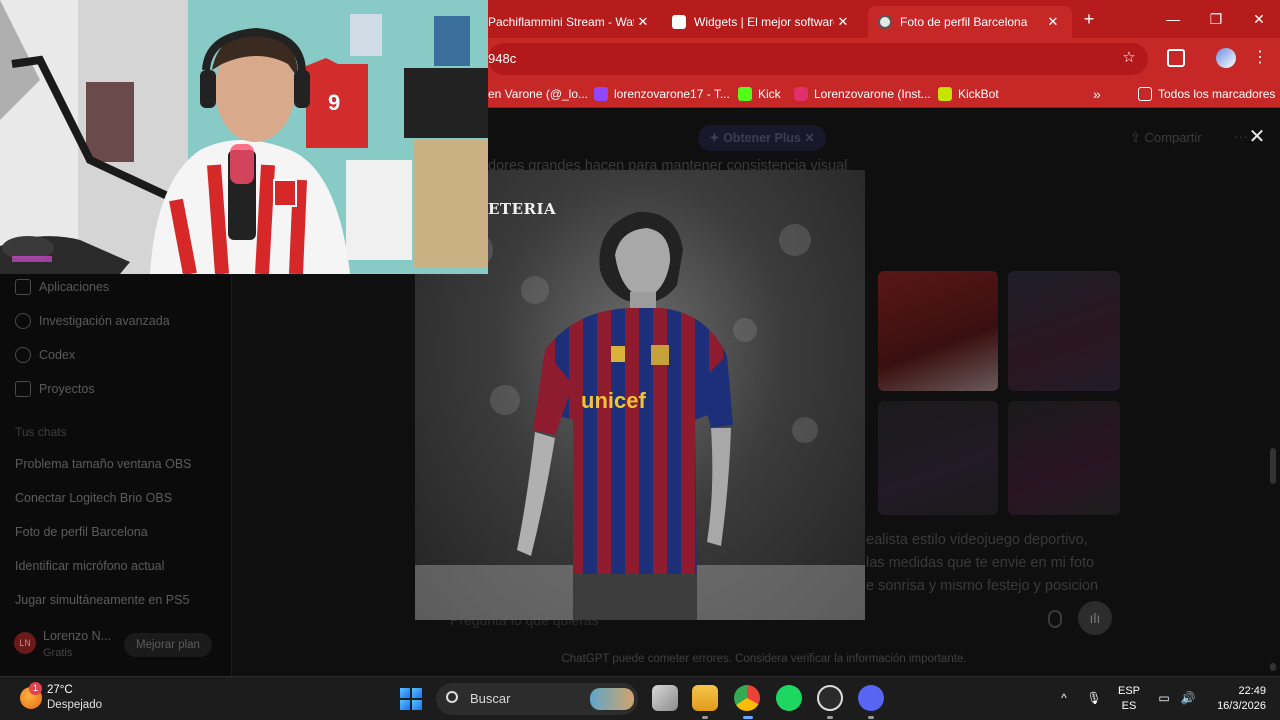  What do you see at coordinates (1257, 137) in the screenshot?
I see `lightbox-close-button: ✕` at bounding box center [1257, 137].